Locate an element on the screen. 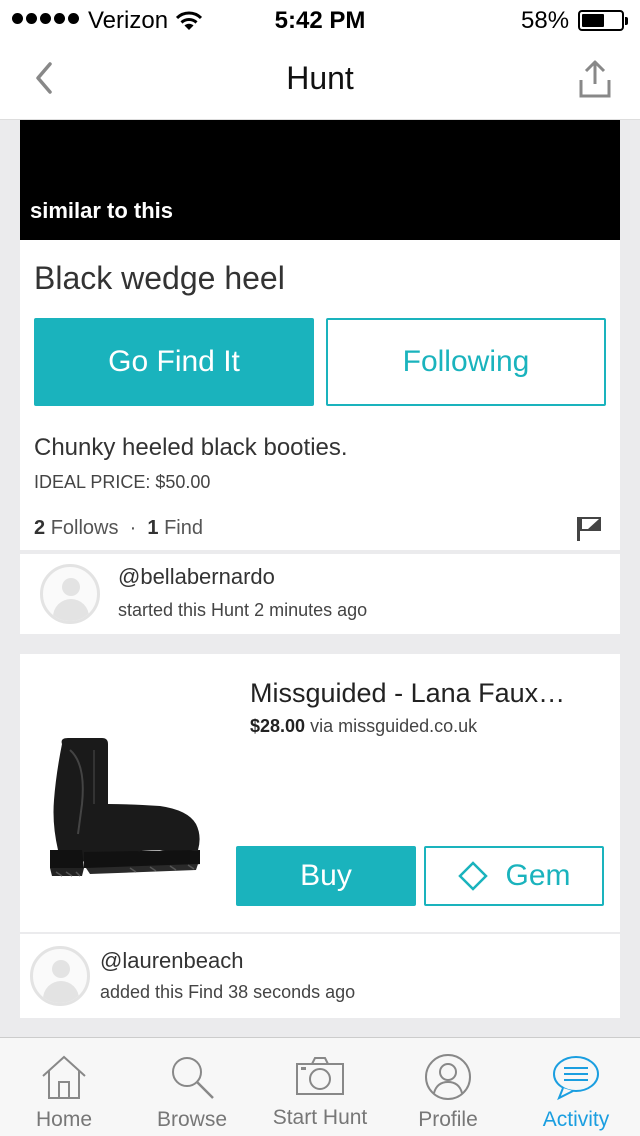 Image resolution: width=640 pixels, height=1136 pixels. hunt-image-banner: similar to this is located at coordinates (320, 180).